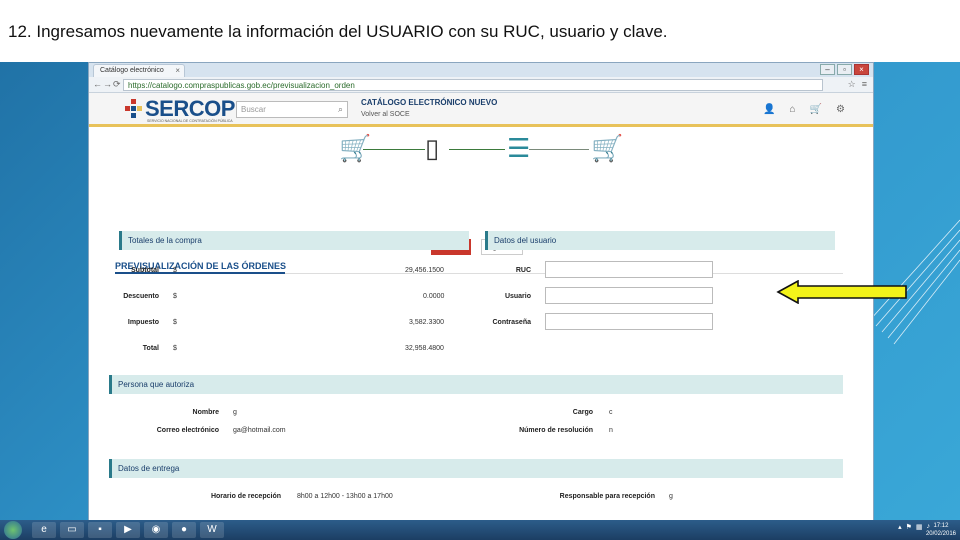 This screenshot has height=540, width=960. Describe the element at coordinates (841, 292) in the screenshot. I see `pointer-arrow-icon` at that location.